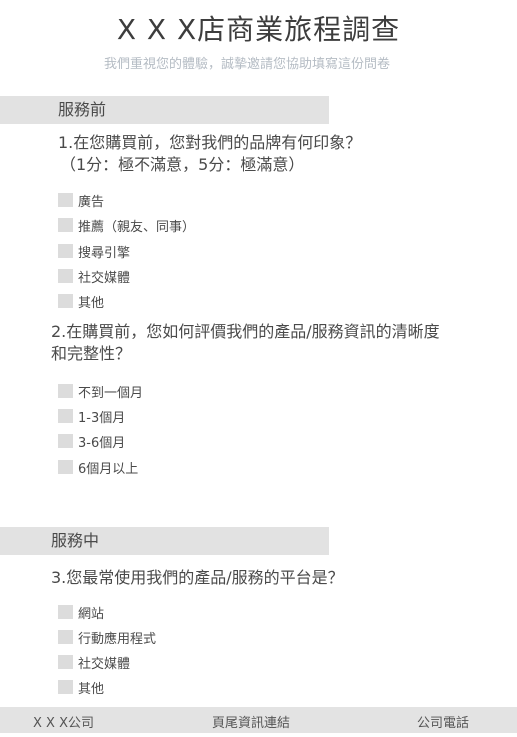  Describe the element at coordinates (117, 639) in the screenshot. I see `option-label: 行動應用程式` at that location.